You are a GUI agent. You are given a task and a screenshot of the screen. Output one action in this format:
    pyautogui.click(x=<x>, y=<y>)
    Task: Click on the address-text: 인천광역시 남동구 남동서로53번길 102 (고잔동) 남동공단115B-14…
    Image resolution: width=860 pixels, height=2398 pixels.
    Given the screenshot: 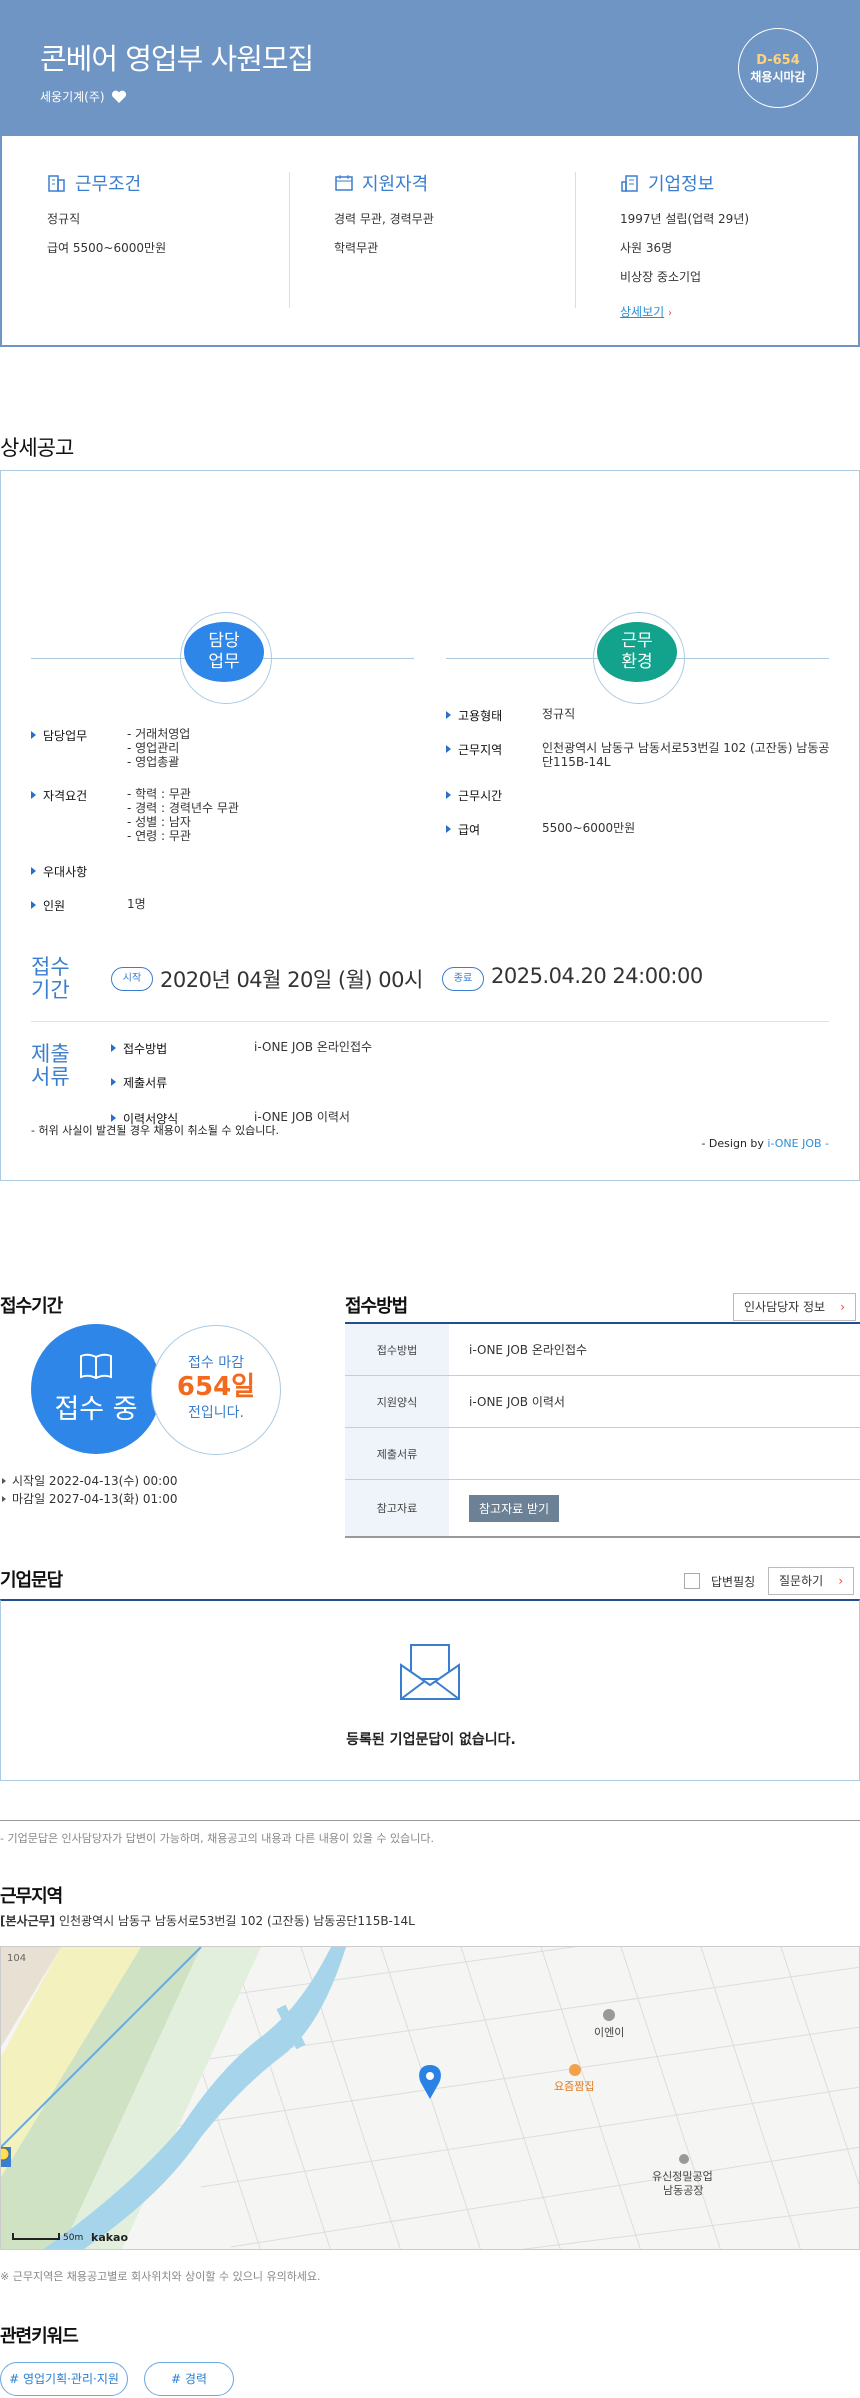 What is the action you would take?
    pyautogui.click(x=236, y=1921)
    